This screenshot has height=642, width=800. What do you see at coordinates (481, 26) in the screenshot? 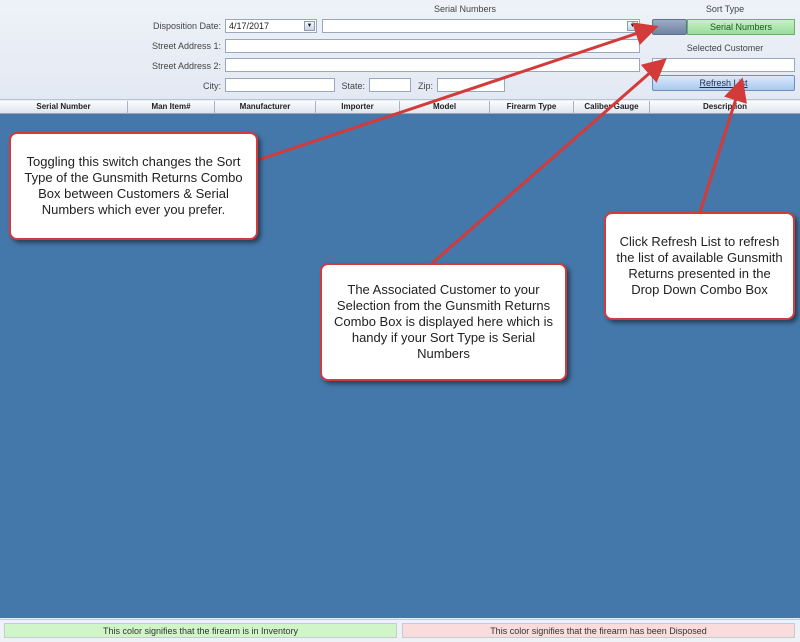
I see `serial-number-combo: ▼` at bounding box center [481, 26].